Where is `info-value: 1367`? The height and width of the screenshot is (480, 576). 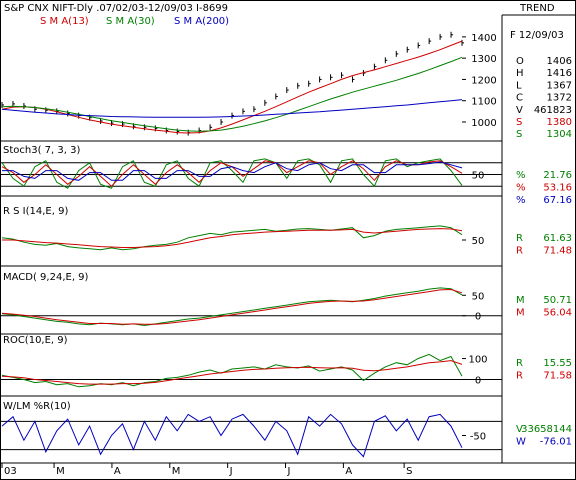 info-value: 1367 is located at coordinates (559, 85).